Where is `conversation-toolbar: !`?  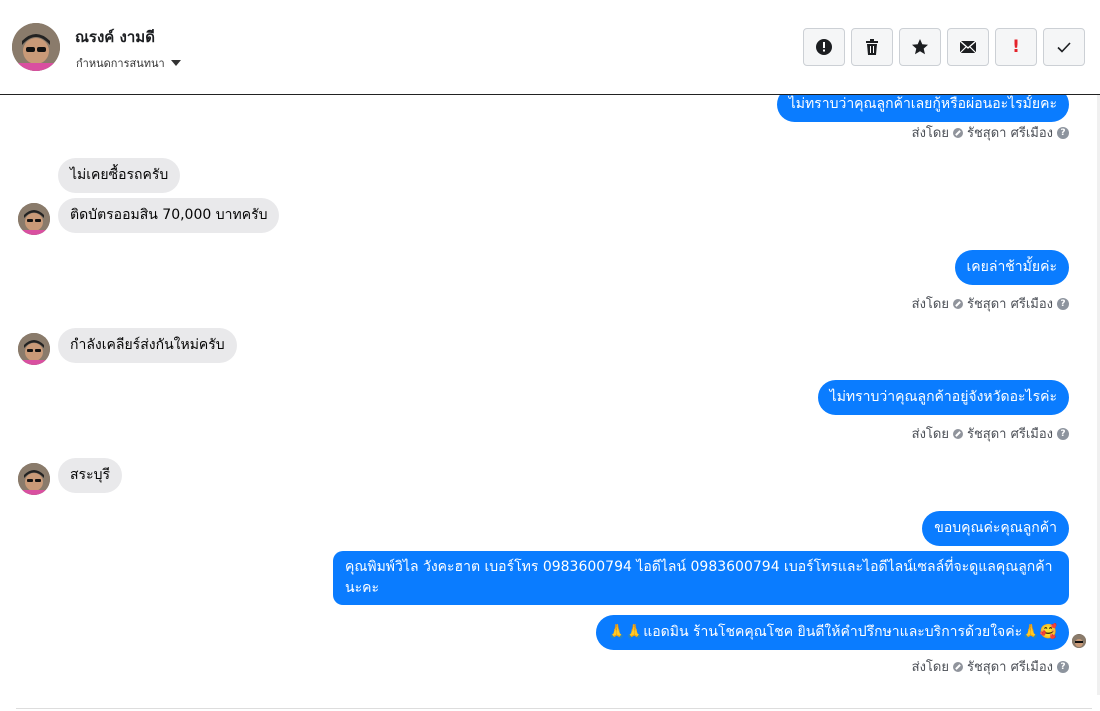 conversation-toolbar: ! is located at coordinates (944, 47).